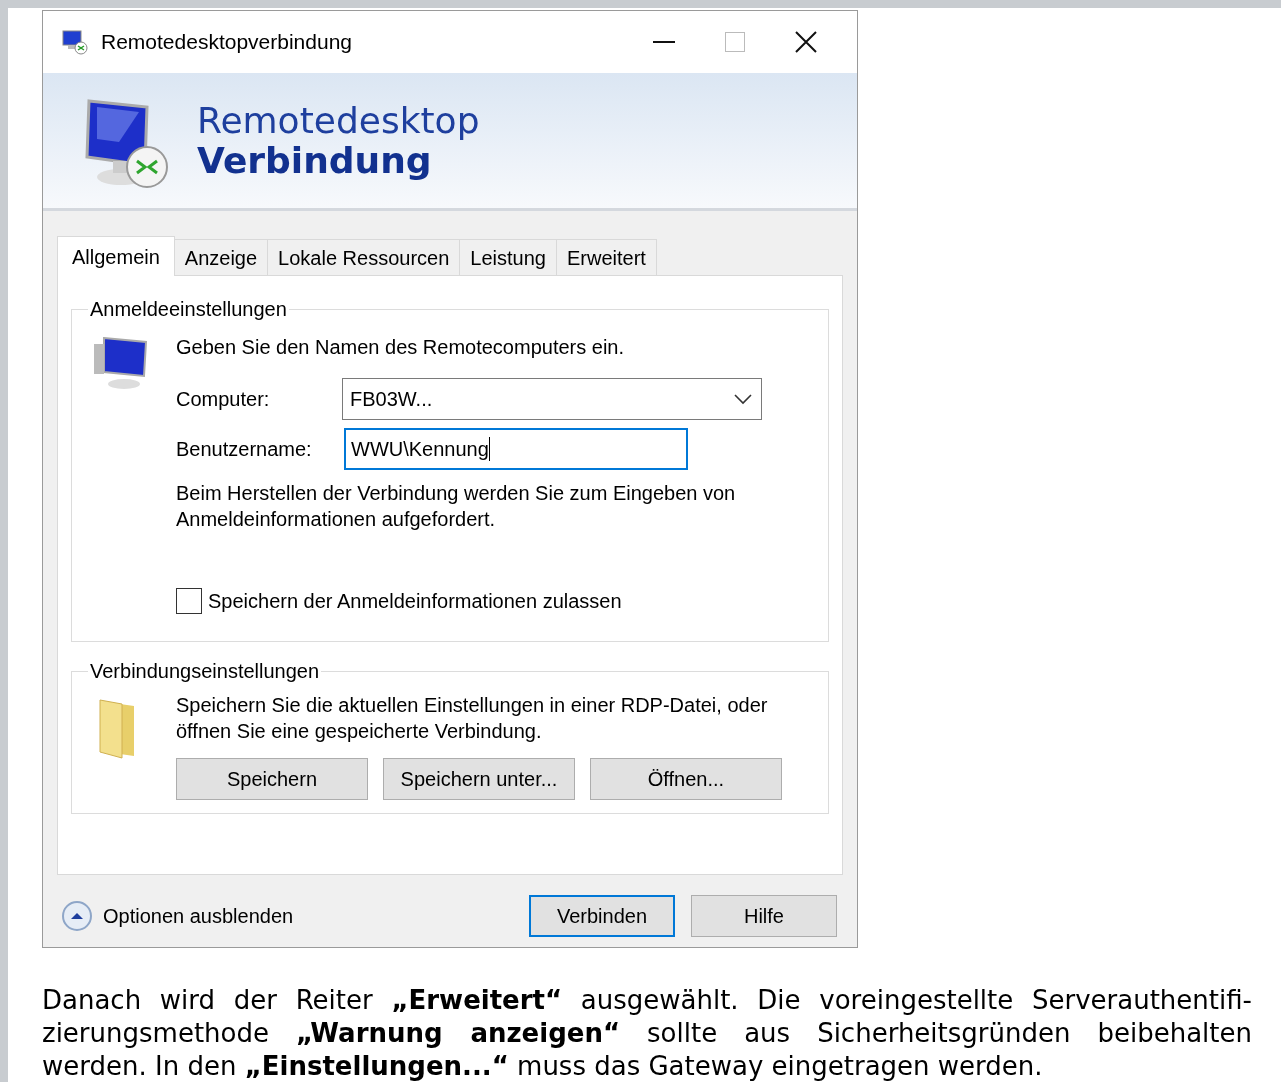  What do you see at coordinates (516, 449) in the screenshot?
I see `username-field: WWU\Kennung` at bounding box center [516, 449].